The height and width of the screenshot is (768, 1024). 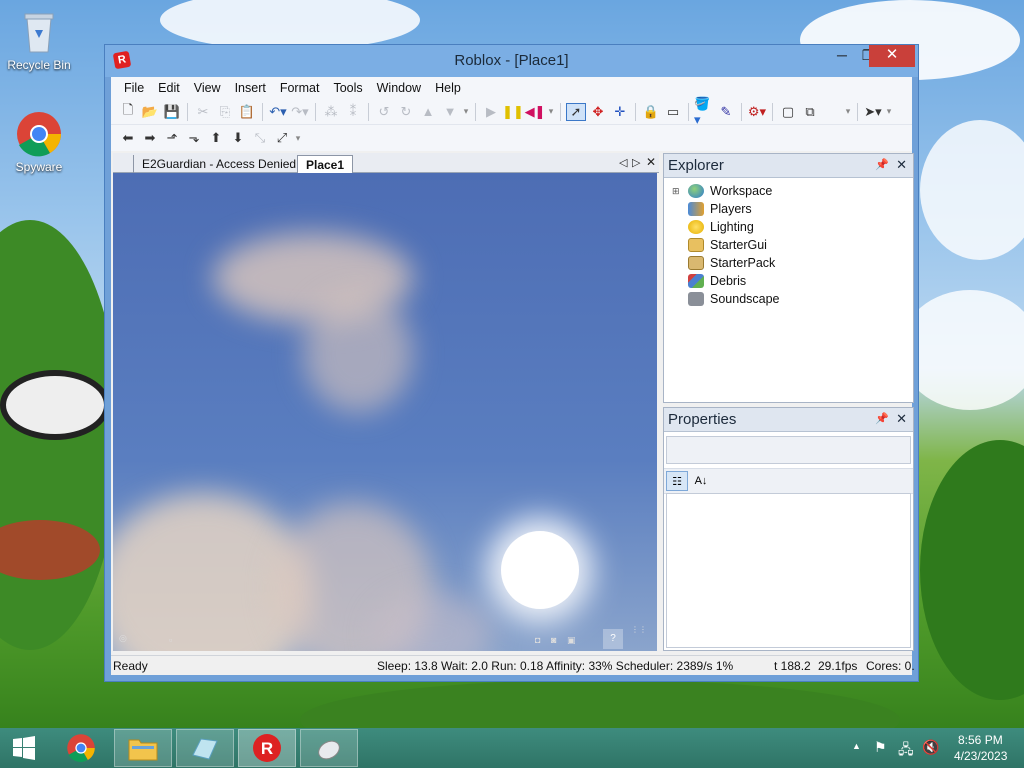 I want to click on group-icon: ⁂, so click(x=331, y=112).